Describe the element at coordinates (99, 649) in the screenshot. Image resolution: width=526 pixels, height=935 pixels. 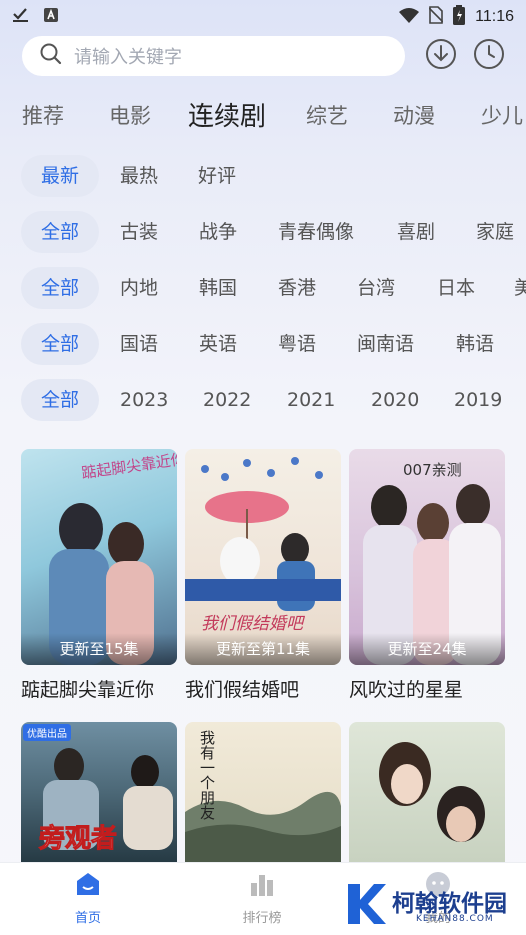
I see `episode-badge: 更新至15集` at that location.